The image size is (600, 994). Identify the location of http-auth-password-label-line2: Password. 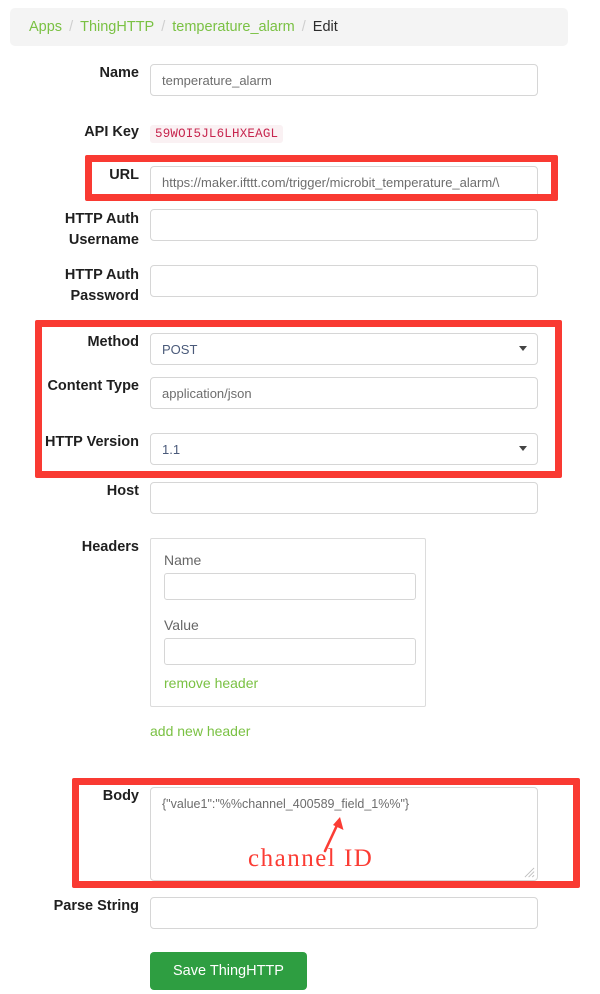
(105, 296).